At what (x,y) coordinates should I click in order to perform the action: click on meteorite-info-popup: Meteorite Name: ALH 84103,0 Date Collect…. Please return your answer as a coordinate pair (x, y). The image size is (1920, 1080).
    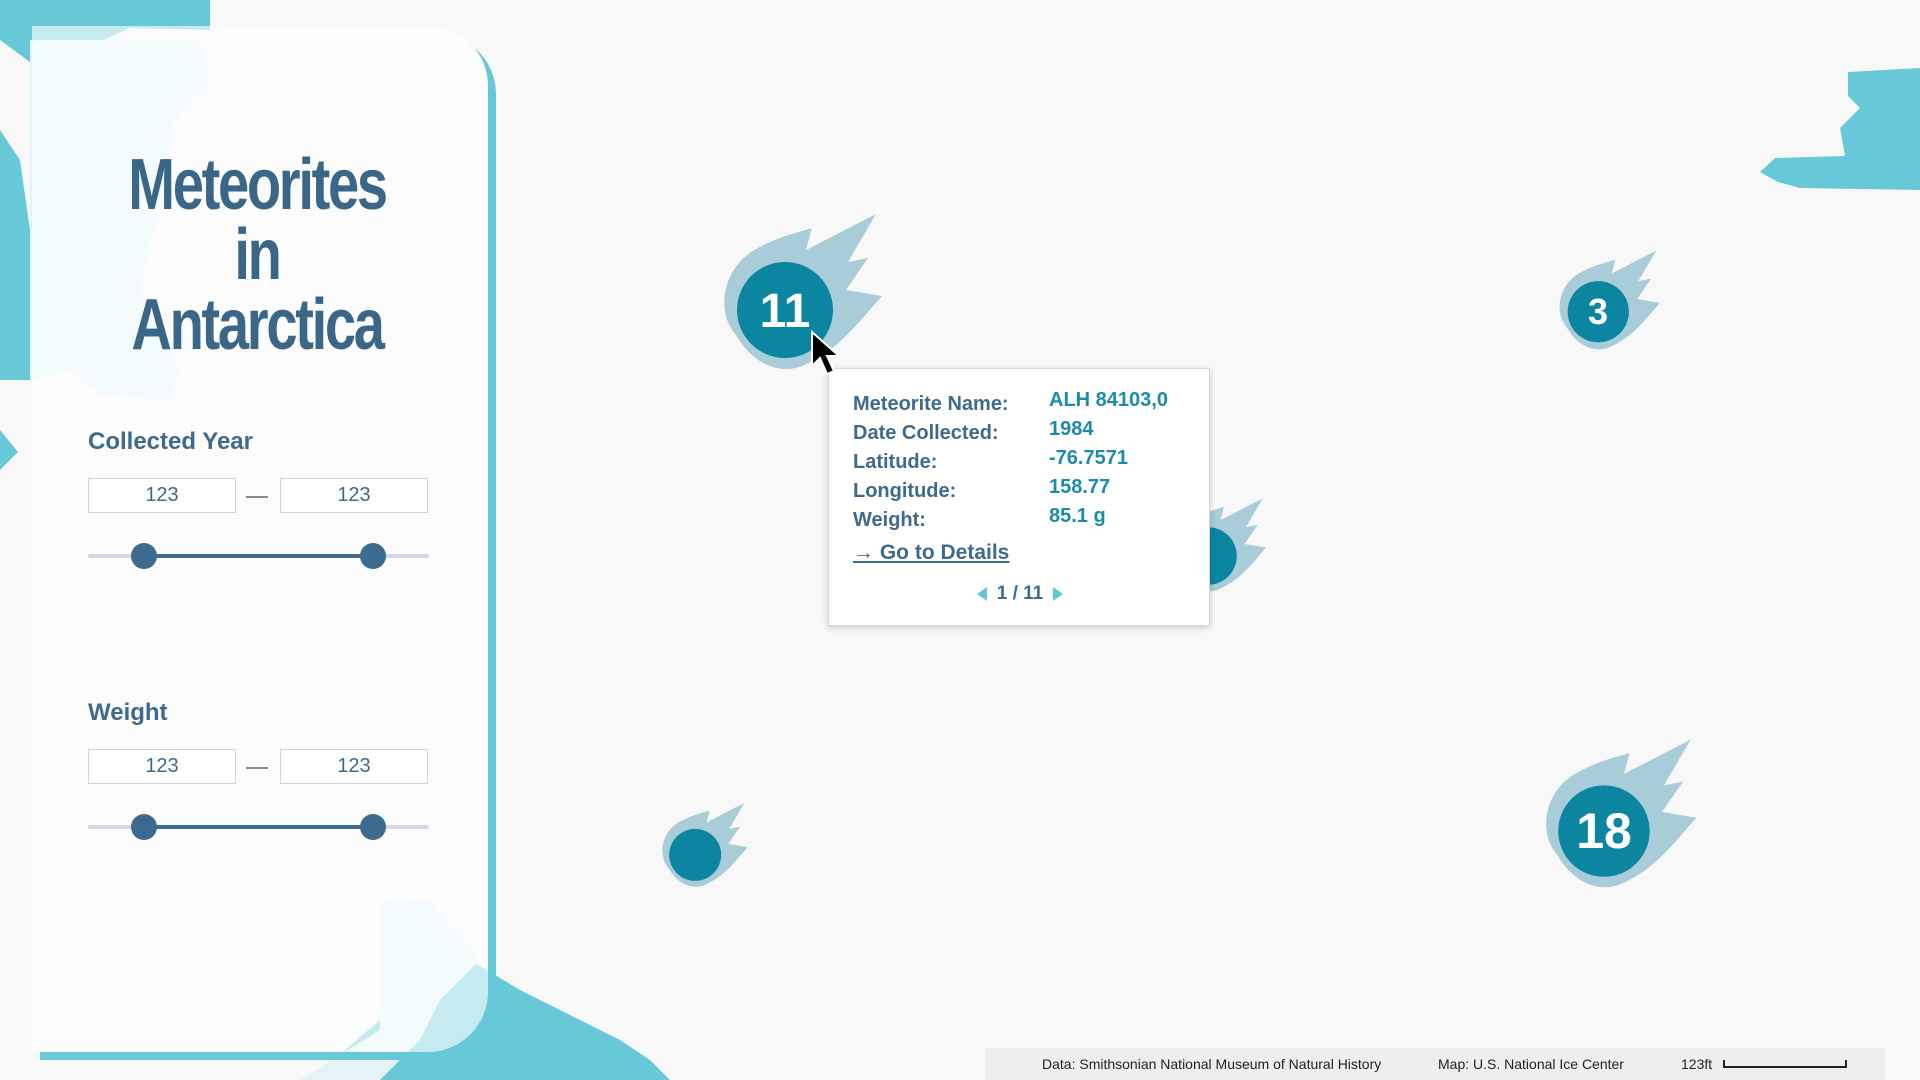
    Looking at the image, I should click on (1019, 497).